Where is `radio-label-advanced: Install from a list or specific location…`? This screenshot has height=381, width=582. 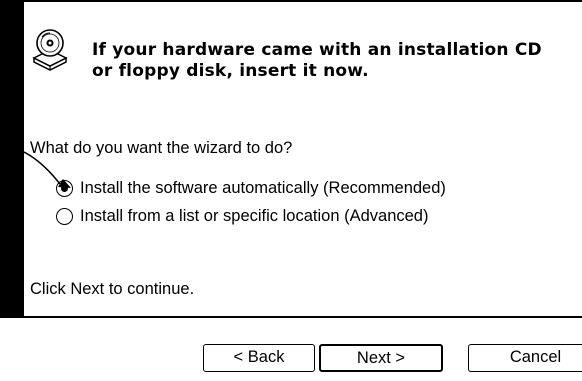 radio-label-advanced: Install from a list or specific location… is located at coordinates (254, 216).